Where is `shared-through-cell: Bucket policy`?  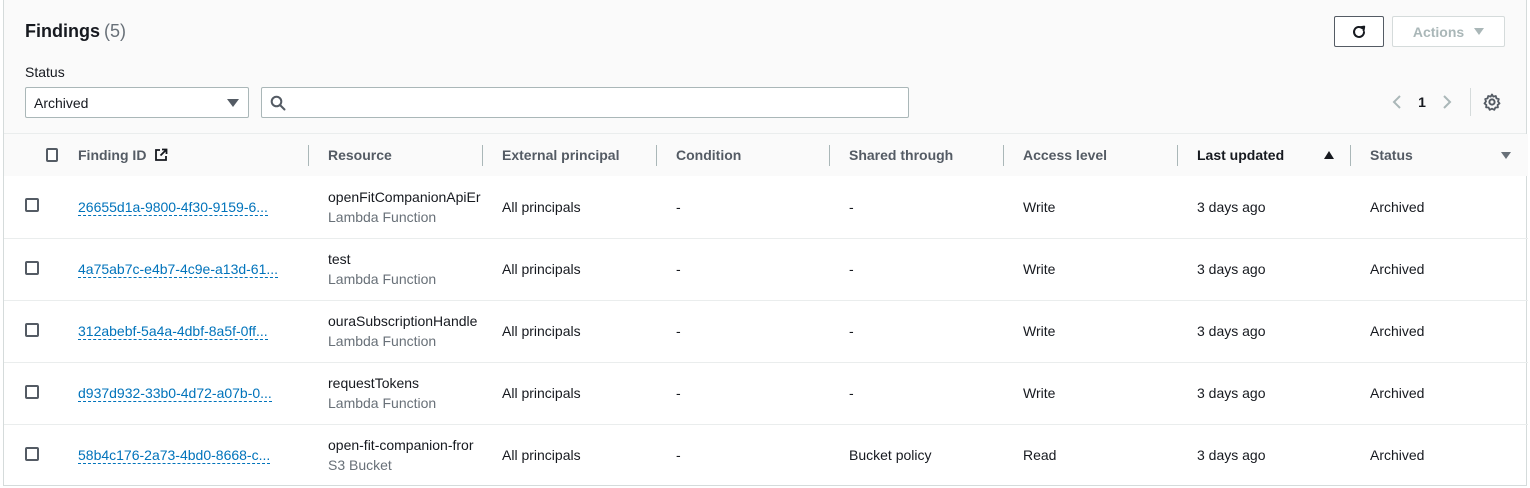 shared-through-cell: Bucket policy is located at coordinates (916, 454).